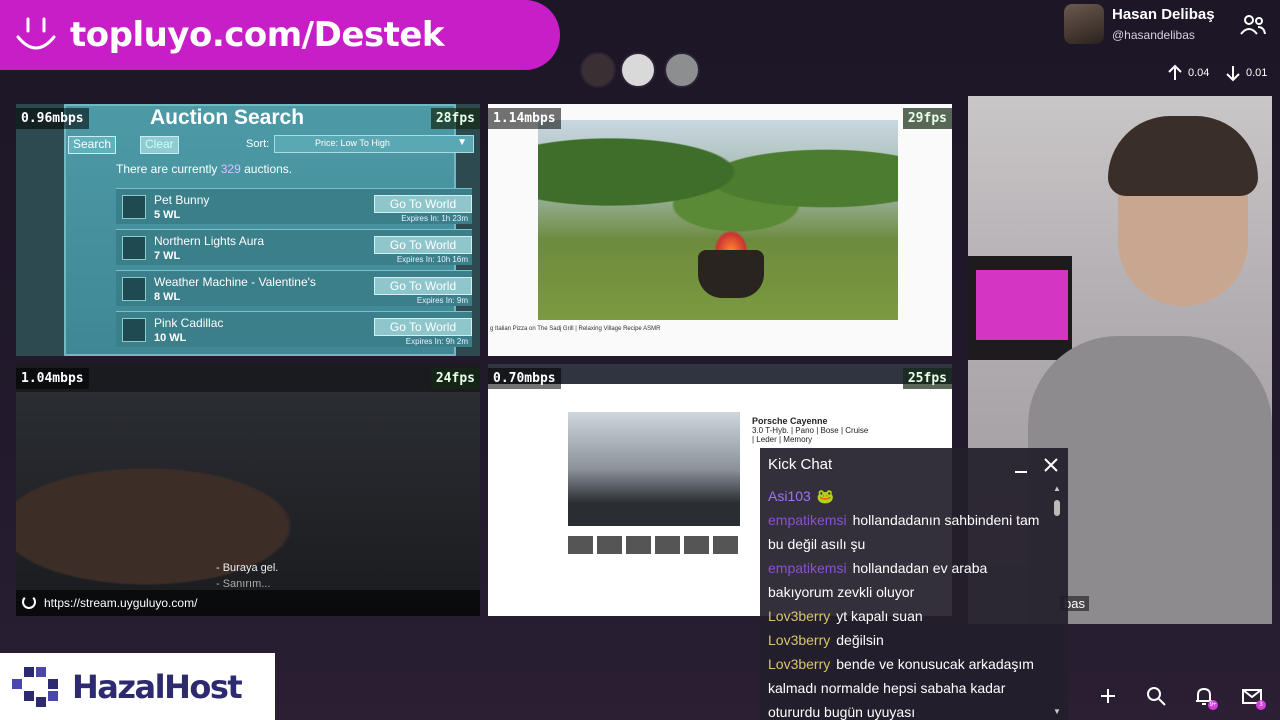 This screenshot has width=1280, height=720. What do you see at coordinates (524, 378) in the screenshot?
I see `bitrate-badge: 0.70mbps` at bounding box center [524, 378].